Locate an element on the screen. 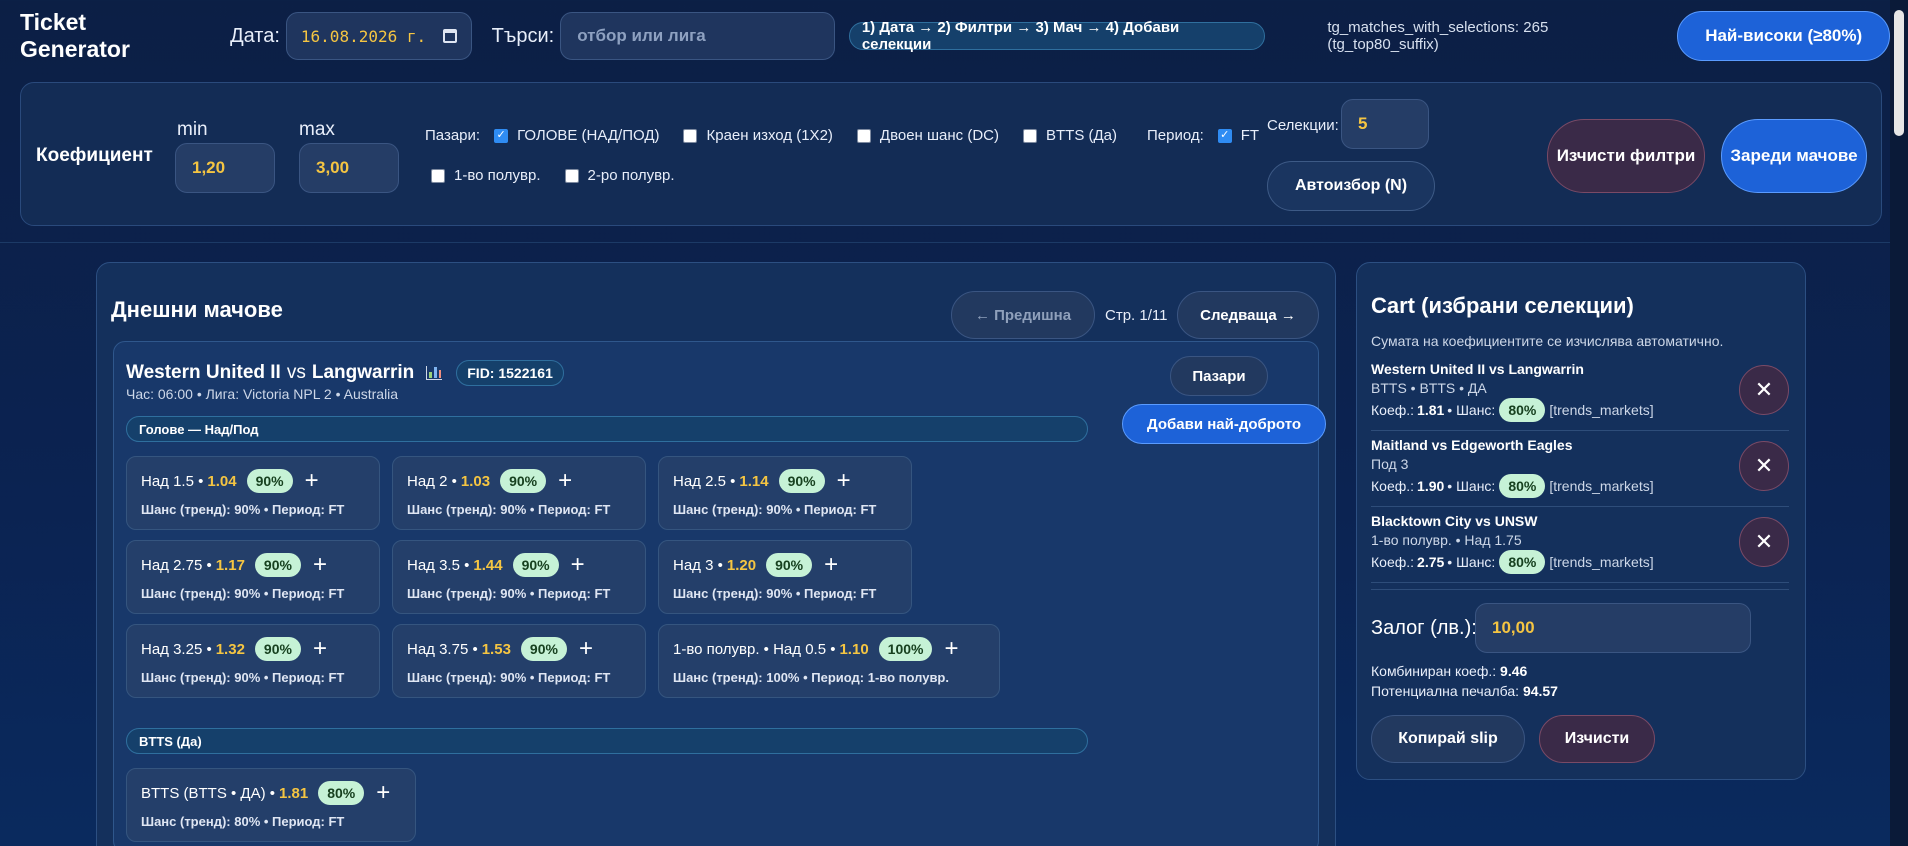 This screenshot has width=1908, height=846. market-dc-label: Двоен шанс (DC) is located at coordinates (939, 135).